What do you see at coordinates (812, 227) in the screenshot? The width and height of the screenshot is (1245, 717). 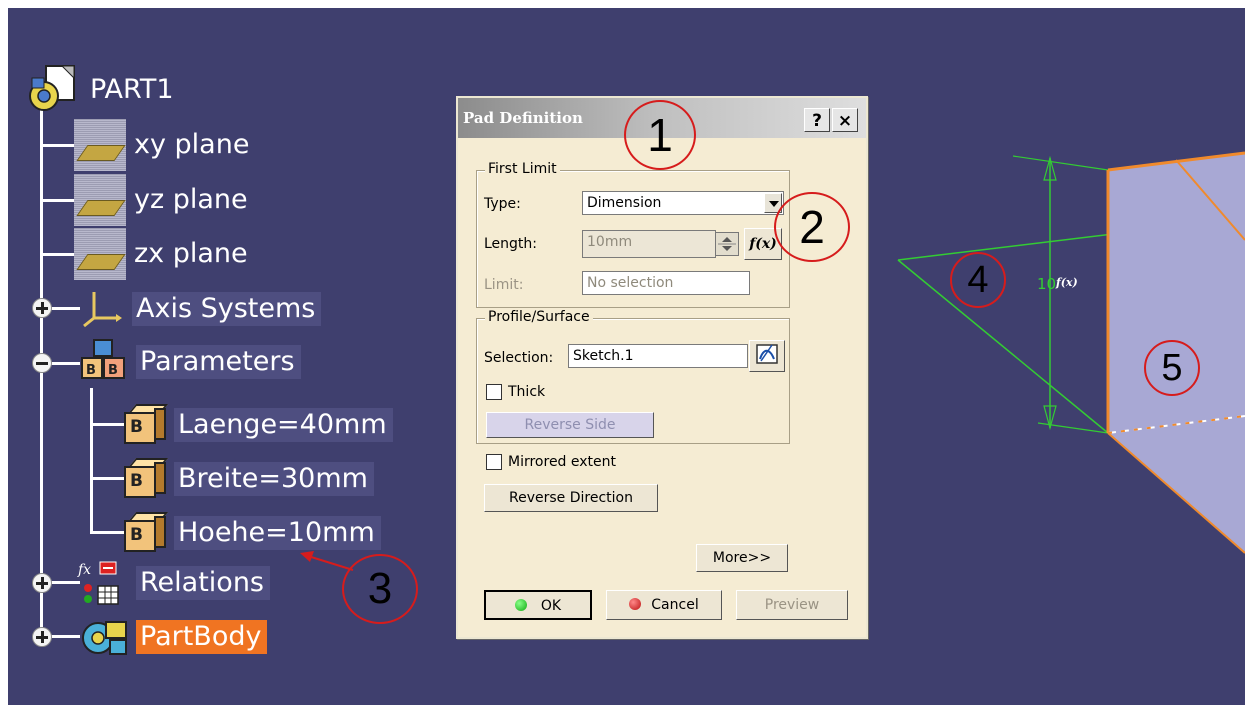 I see `annotation-2: 2` at bounding box center [812, 227].